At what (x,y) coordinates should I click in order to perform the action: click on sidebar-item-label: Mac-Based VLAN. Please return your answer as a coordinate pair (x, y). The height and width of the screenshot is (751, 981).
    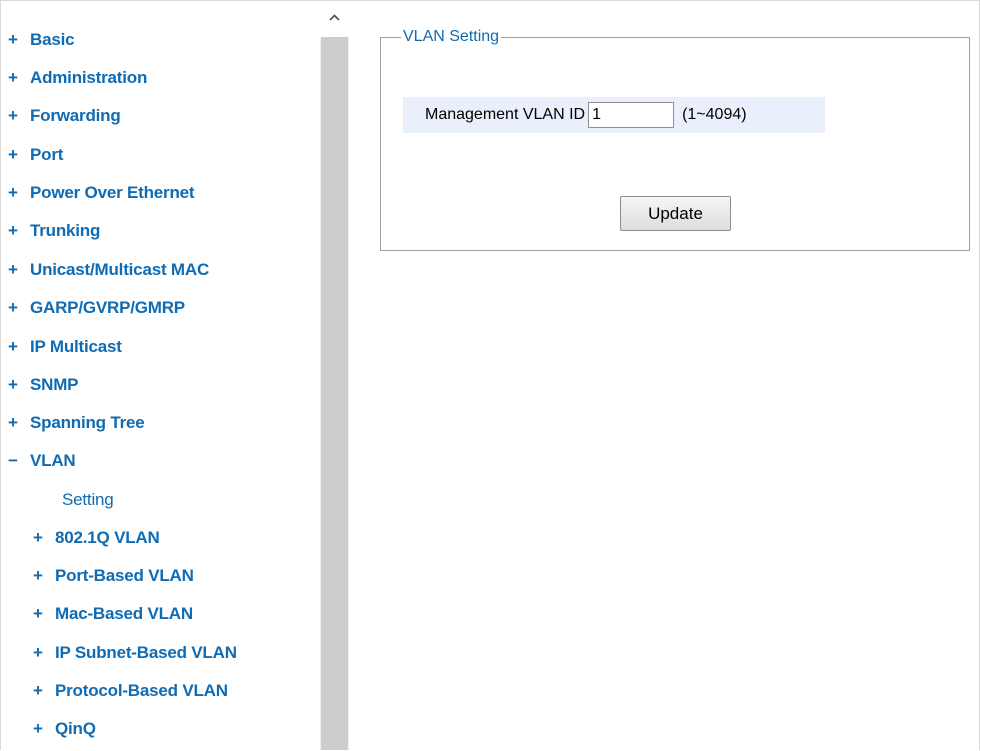
    Looking at the image, I should click on (124, 613).